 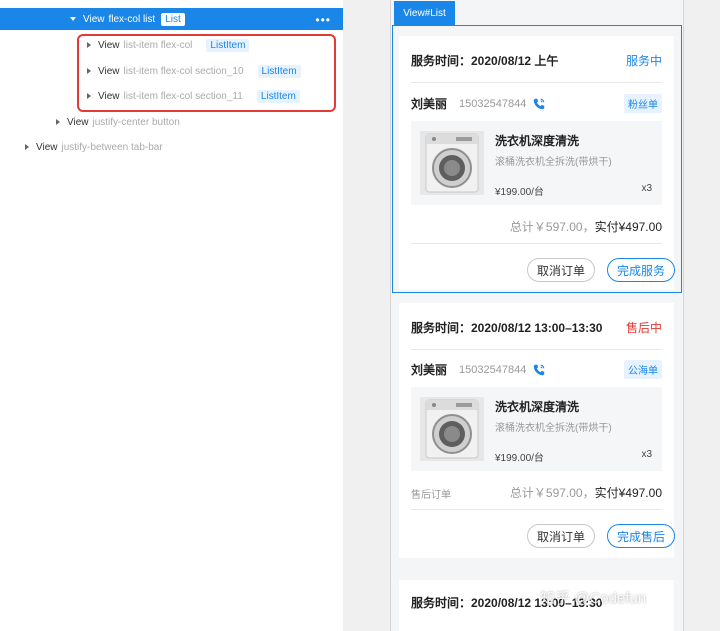 I want to click on node-badge: List, so click(x=173, y=19).